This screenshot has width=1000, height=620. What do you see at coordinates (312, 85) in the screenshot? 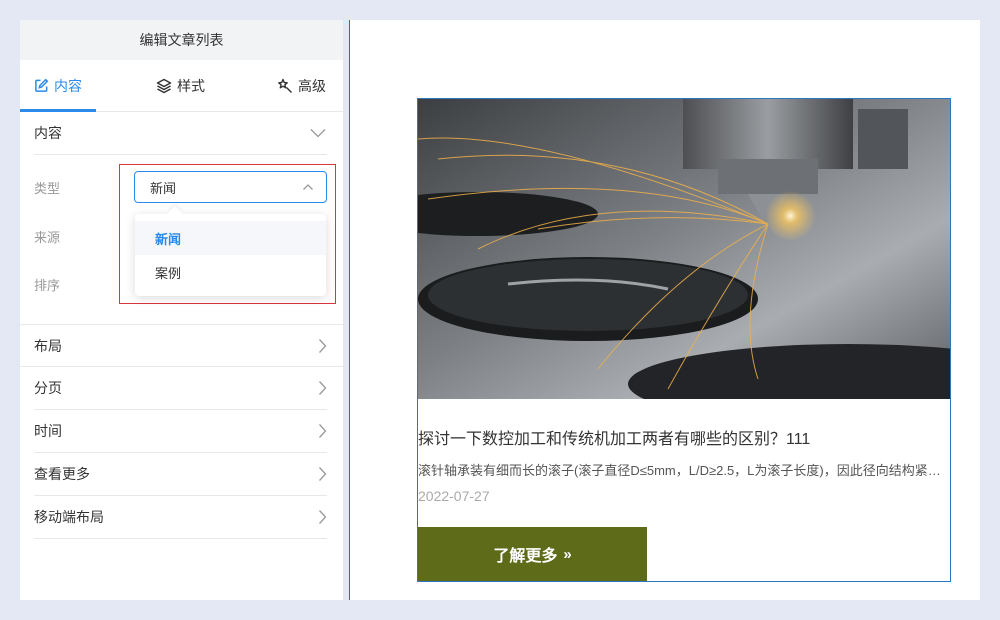
I see `tab-advanced-label: 高级` at bounding box center [312, 85].